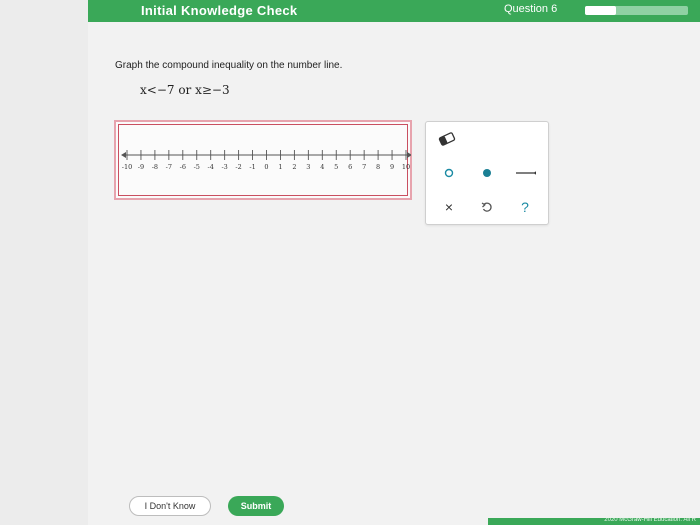  I want to click on eraser-tool, so click(447, 139).